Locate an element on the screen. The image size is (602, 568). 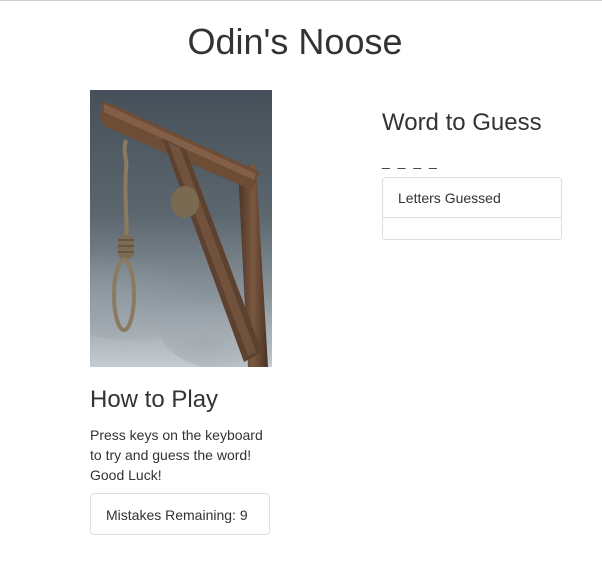
mistakes-remaining-panel: Mistakes Remaining: 9 is located at coordinates (180, 514).